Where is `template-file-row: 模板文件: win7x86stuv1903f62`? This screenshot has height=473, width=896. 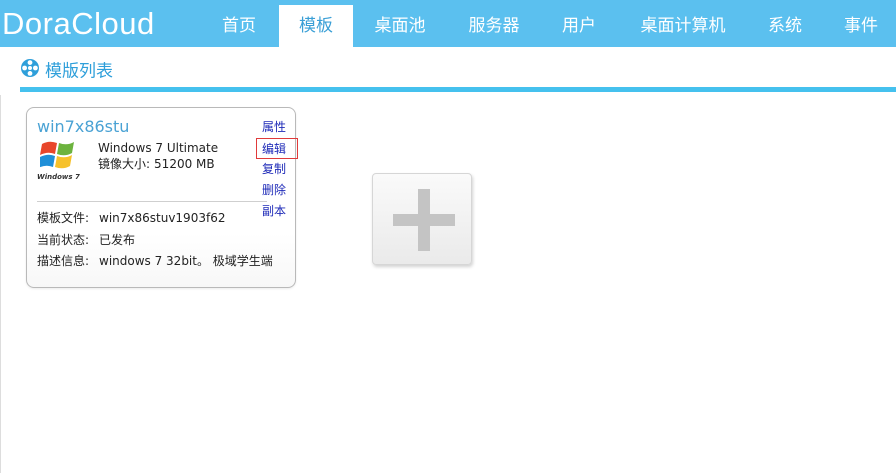
template-file-row: 模板文件: win7x86stuv1903f62 is located at coordinates (131, 218).